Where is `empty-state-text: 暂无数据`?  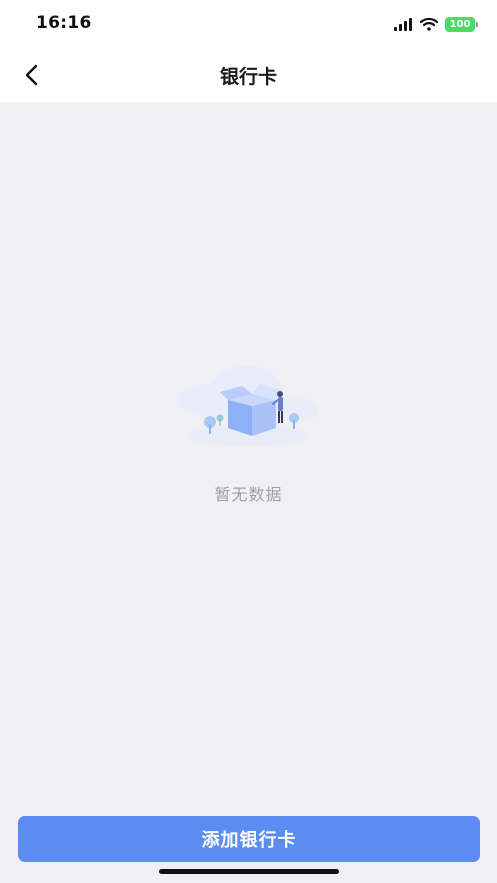 empty-state-text: 暂无数据 is located at coordinates (248, 494).